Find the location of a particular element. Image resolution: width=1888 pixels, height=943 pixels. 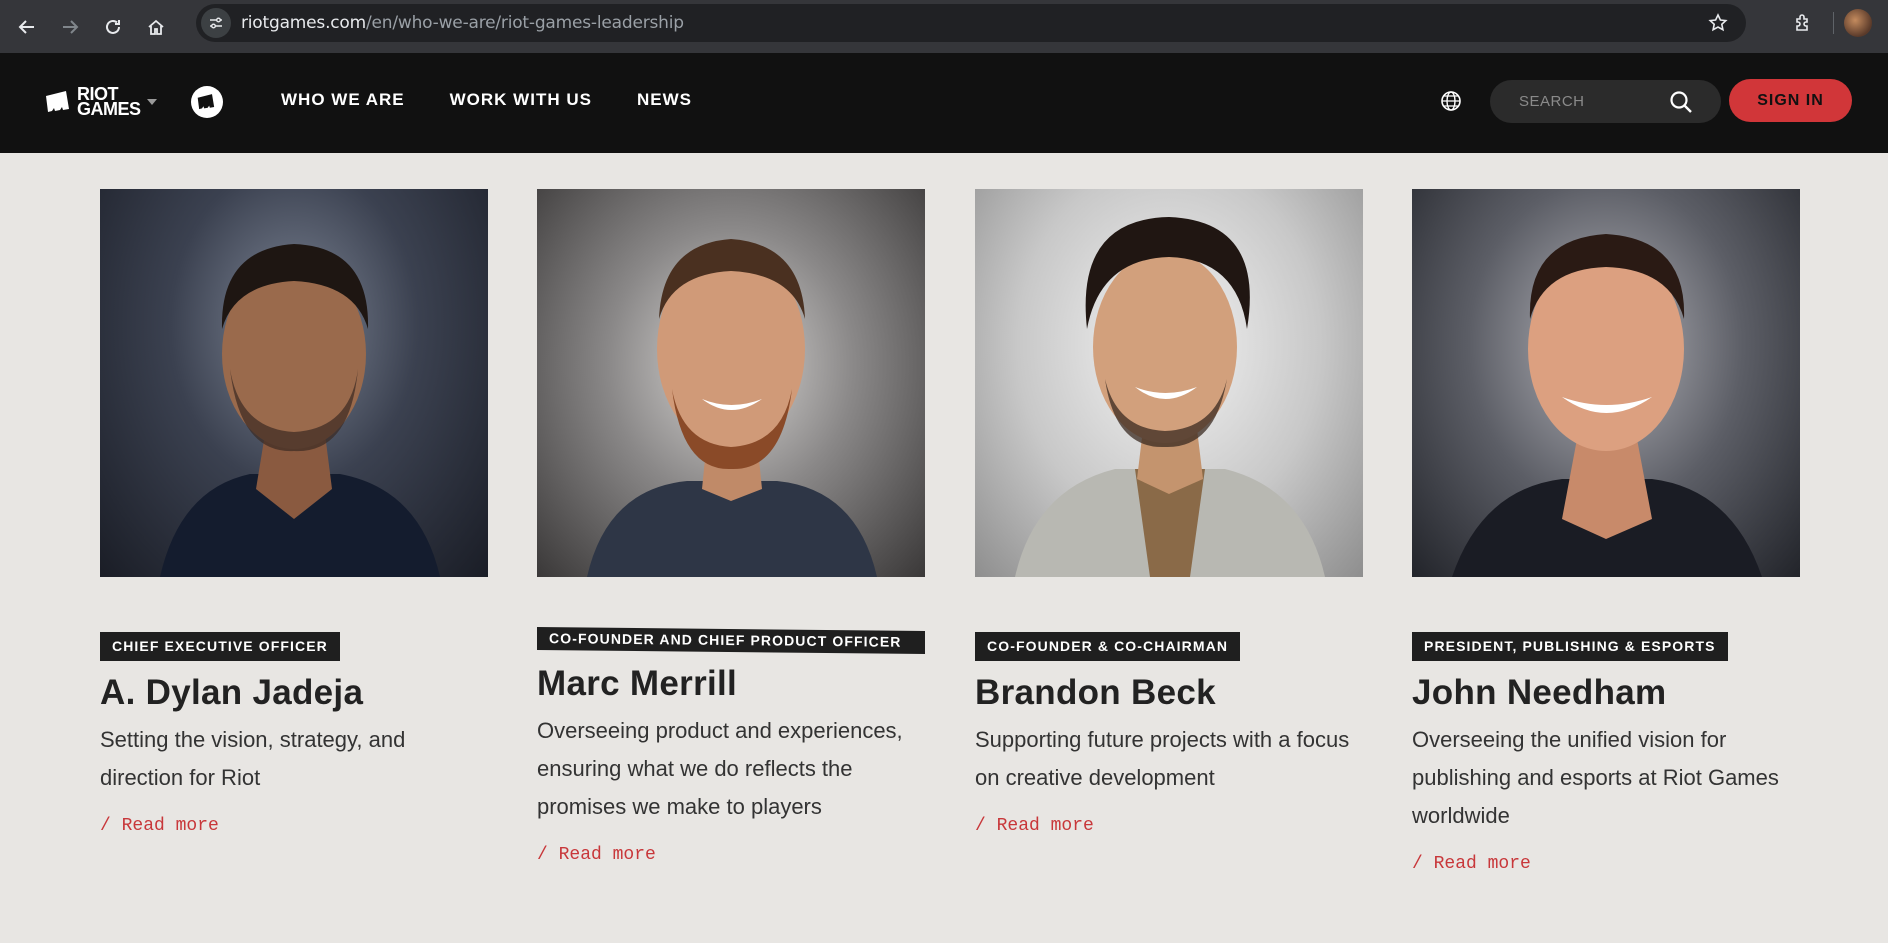

tune-icon is located at coordinates (216, 23).